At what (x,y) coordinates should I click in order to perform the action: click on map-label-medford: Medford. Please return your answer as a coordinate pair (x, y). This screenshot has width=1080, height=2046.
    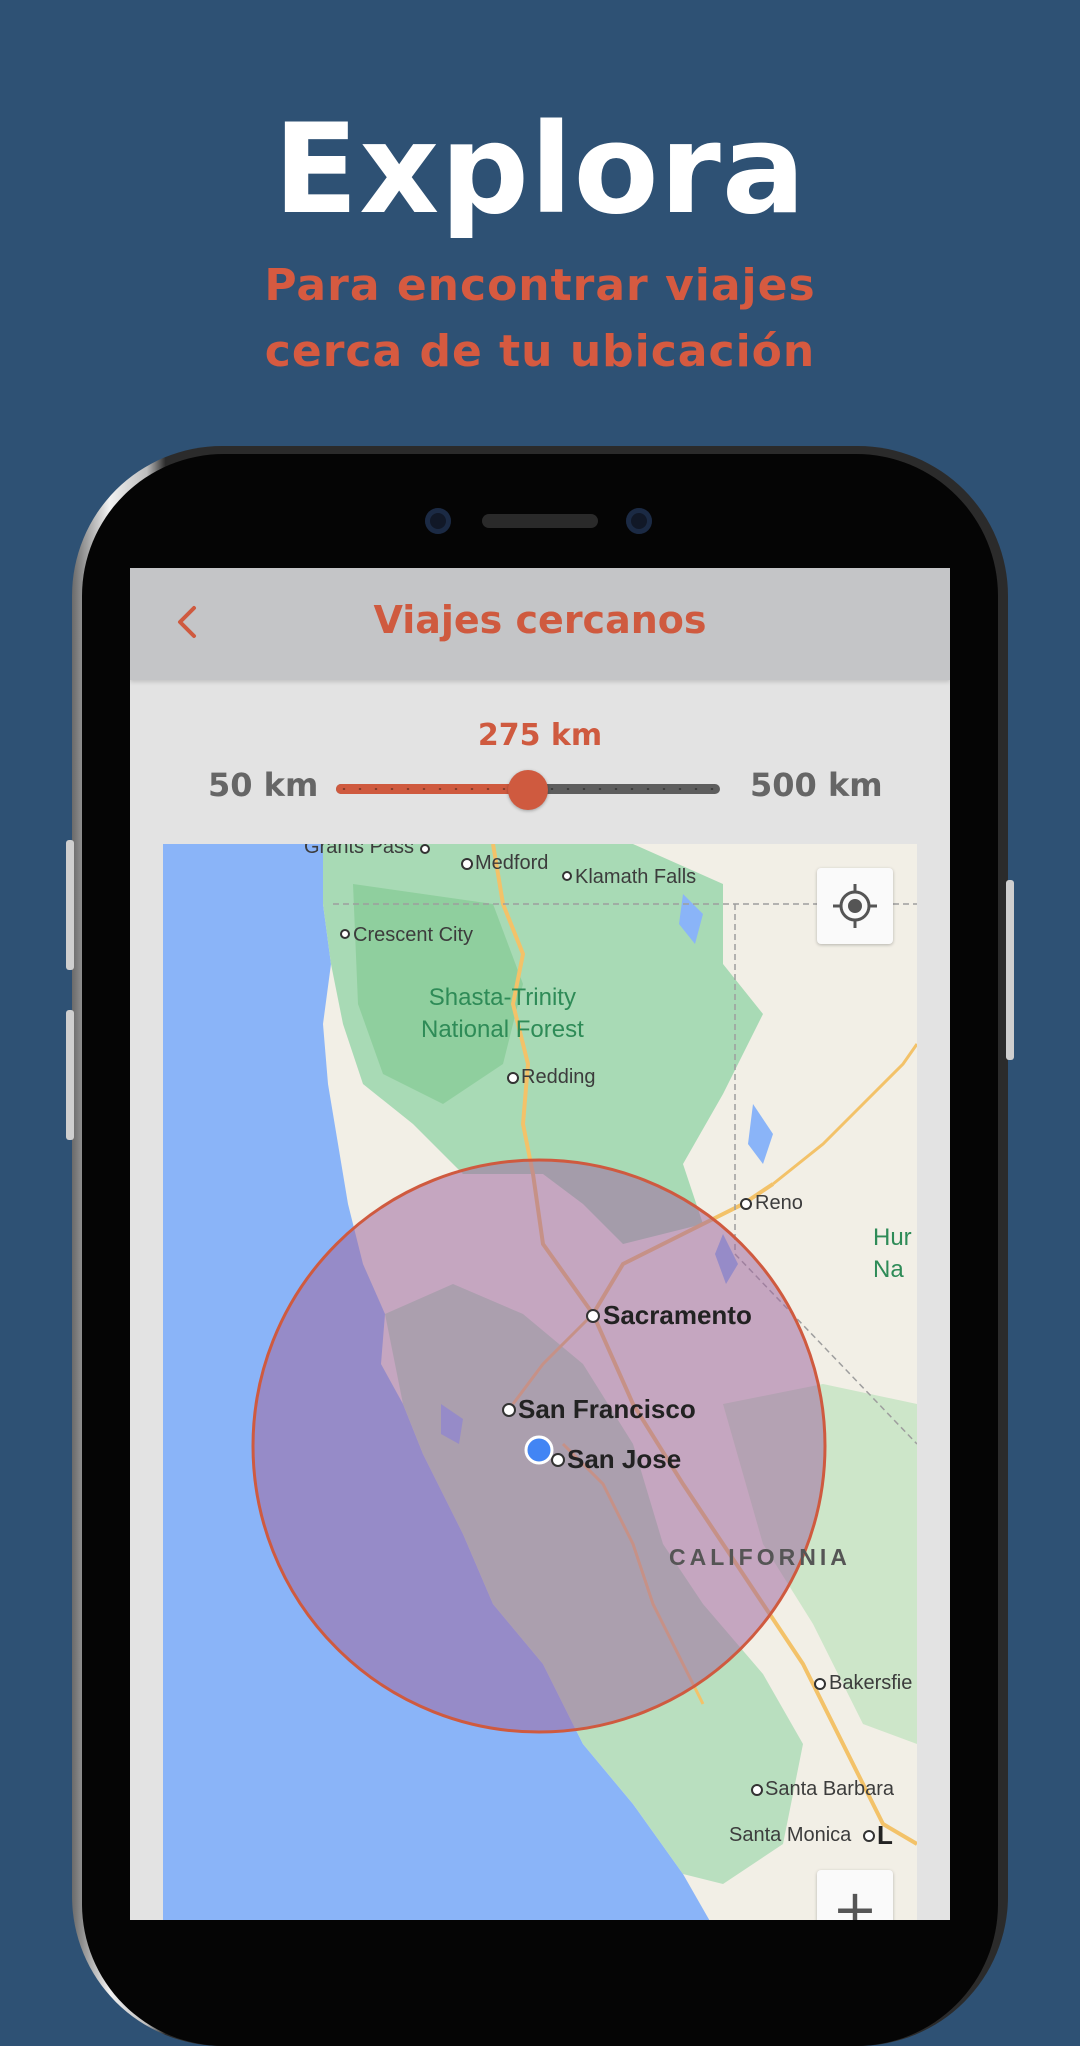
    Looking at the image, I should click on (512, 863).